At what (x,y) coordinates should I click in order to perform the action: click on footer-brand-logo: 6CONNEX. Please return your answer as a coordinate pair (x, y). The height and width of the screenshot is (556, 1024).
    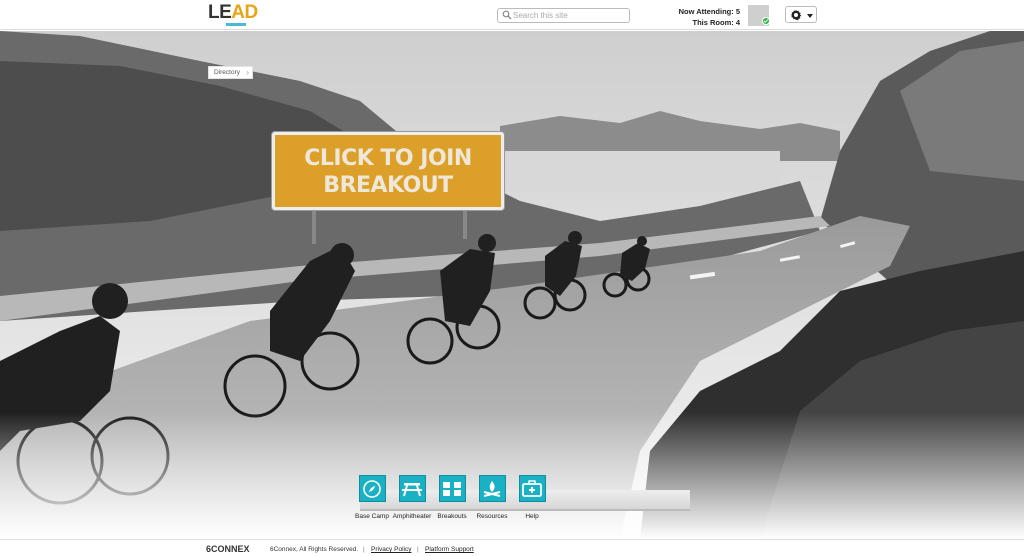
    Looking at the image, I should click on (228, 549).